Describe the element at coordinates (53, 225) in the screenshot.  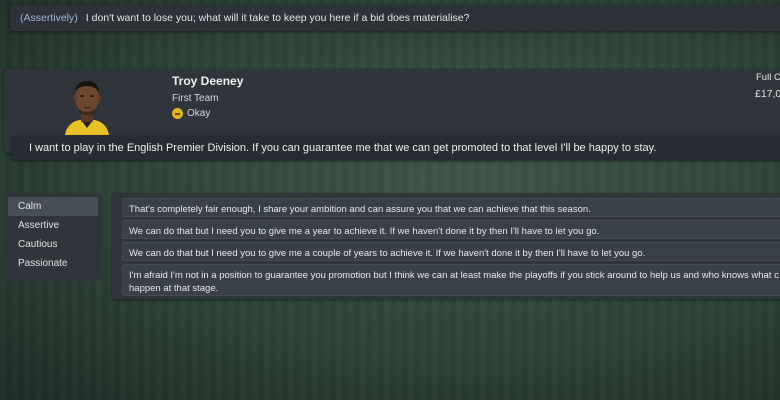
I see `tone-option-assertive: Assertive` at that location.